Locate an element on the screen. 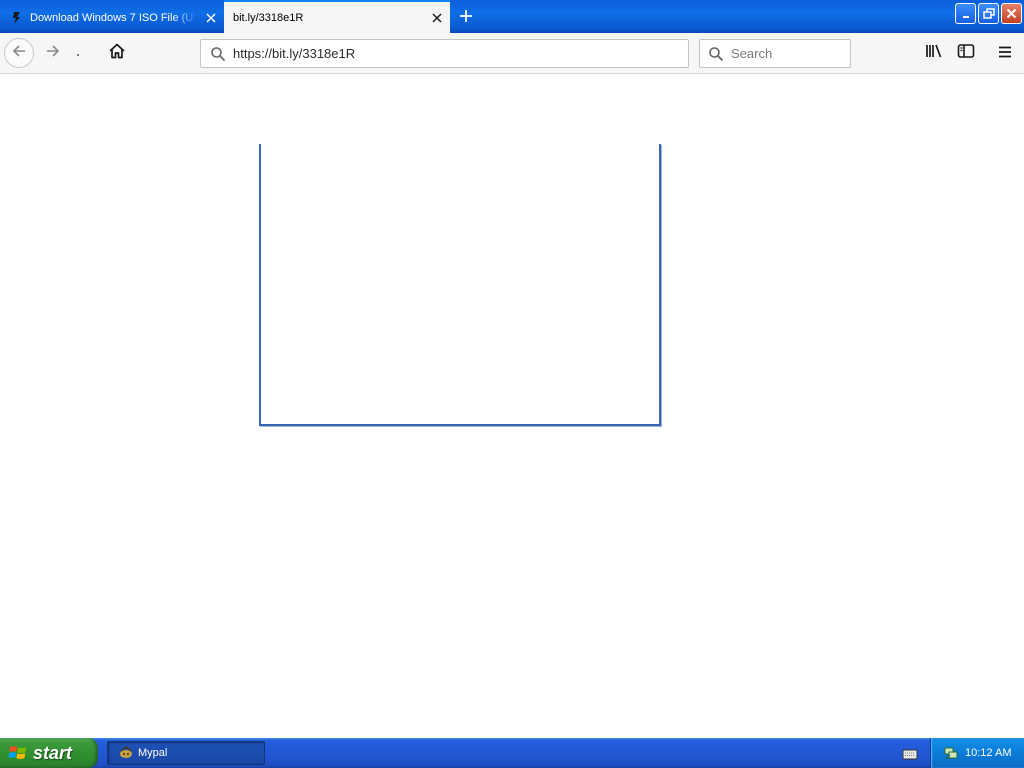 This screenshot has height=768, width=1024. windows-logo-icon is located at coordinates (18, 753).